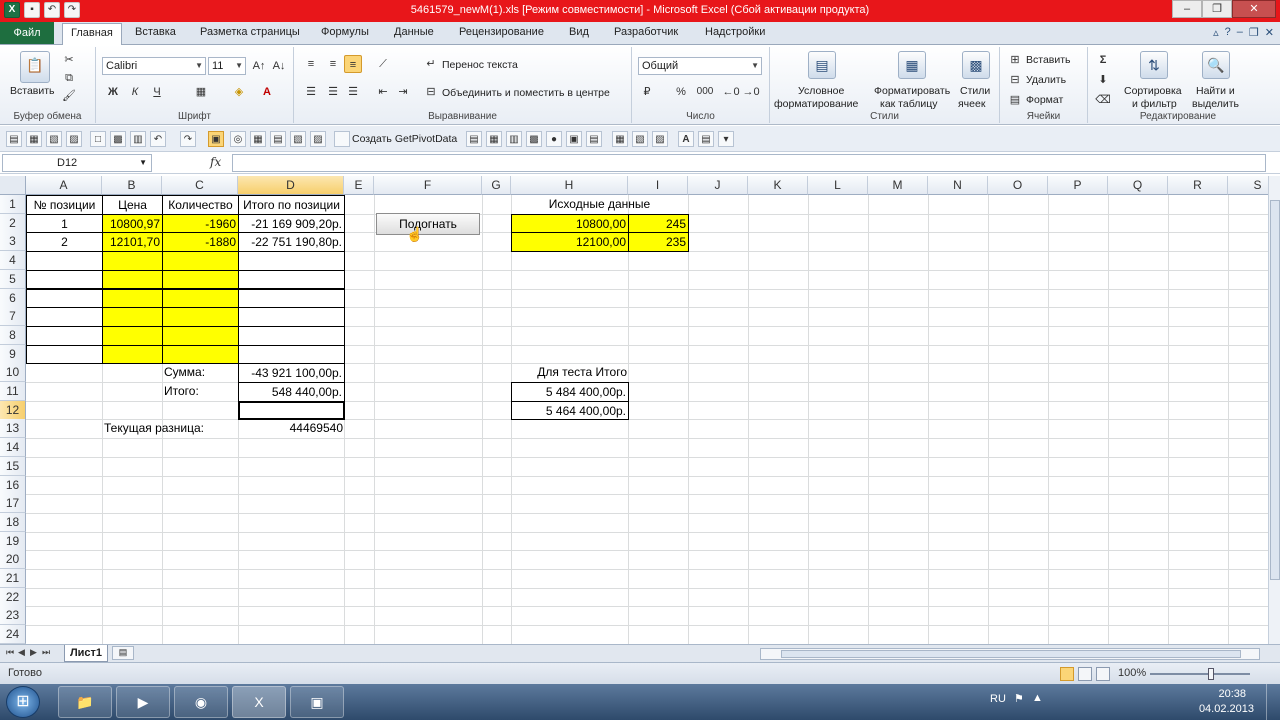 The height and width of the screenshot is (720, 1280). I want to click on fill-color-icon: ◈, so click(239, 92).